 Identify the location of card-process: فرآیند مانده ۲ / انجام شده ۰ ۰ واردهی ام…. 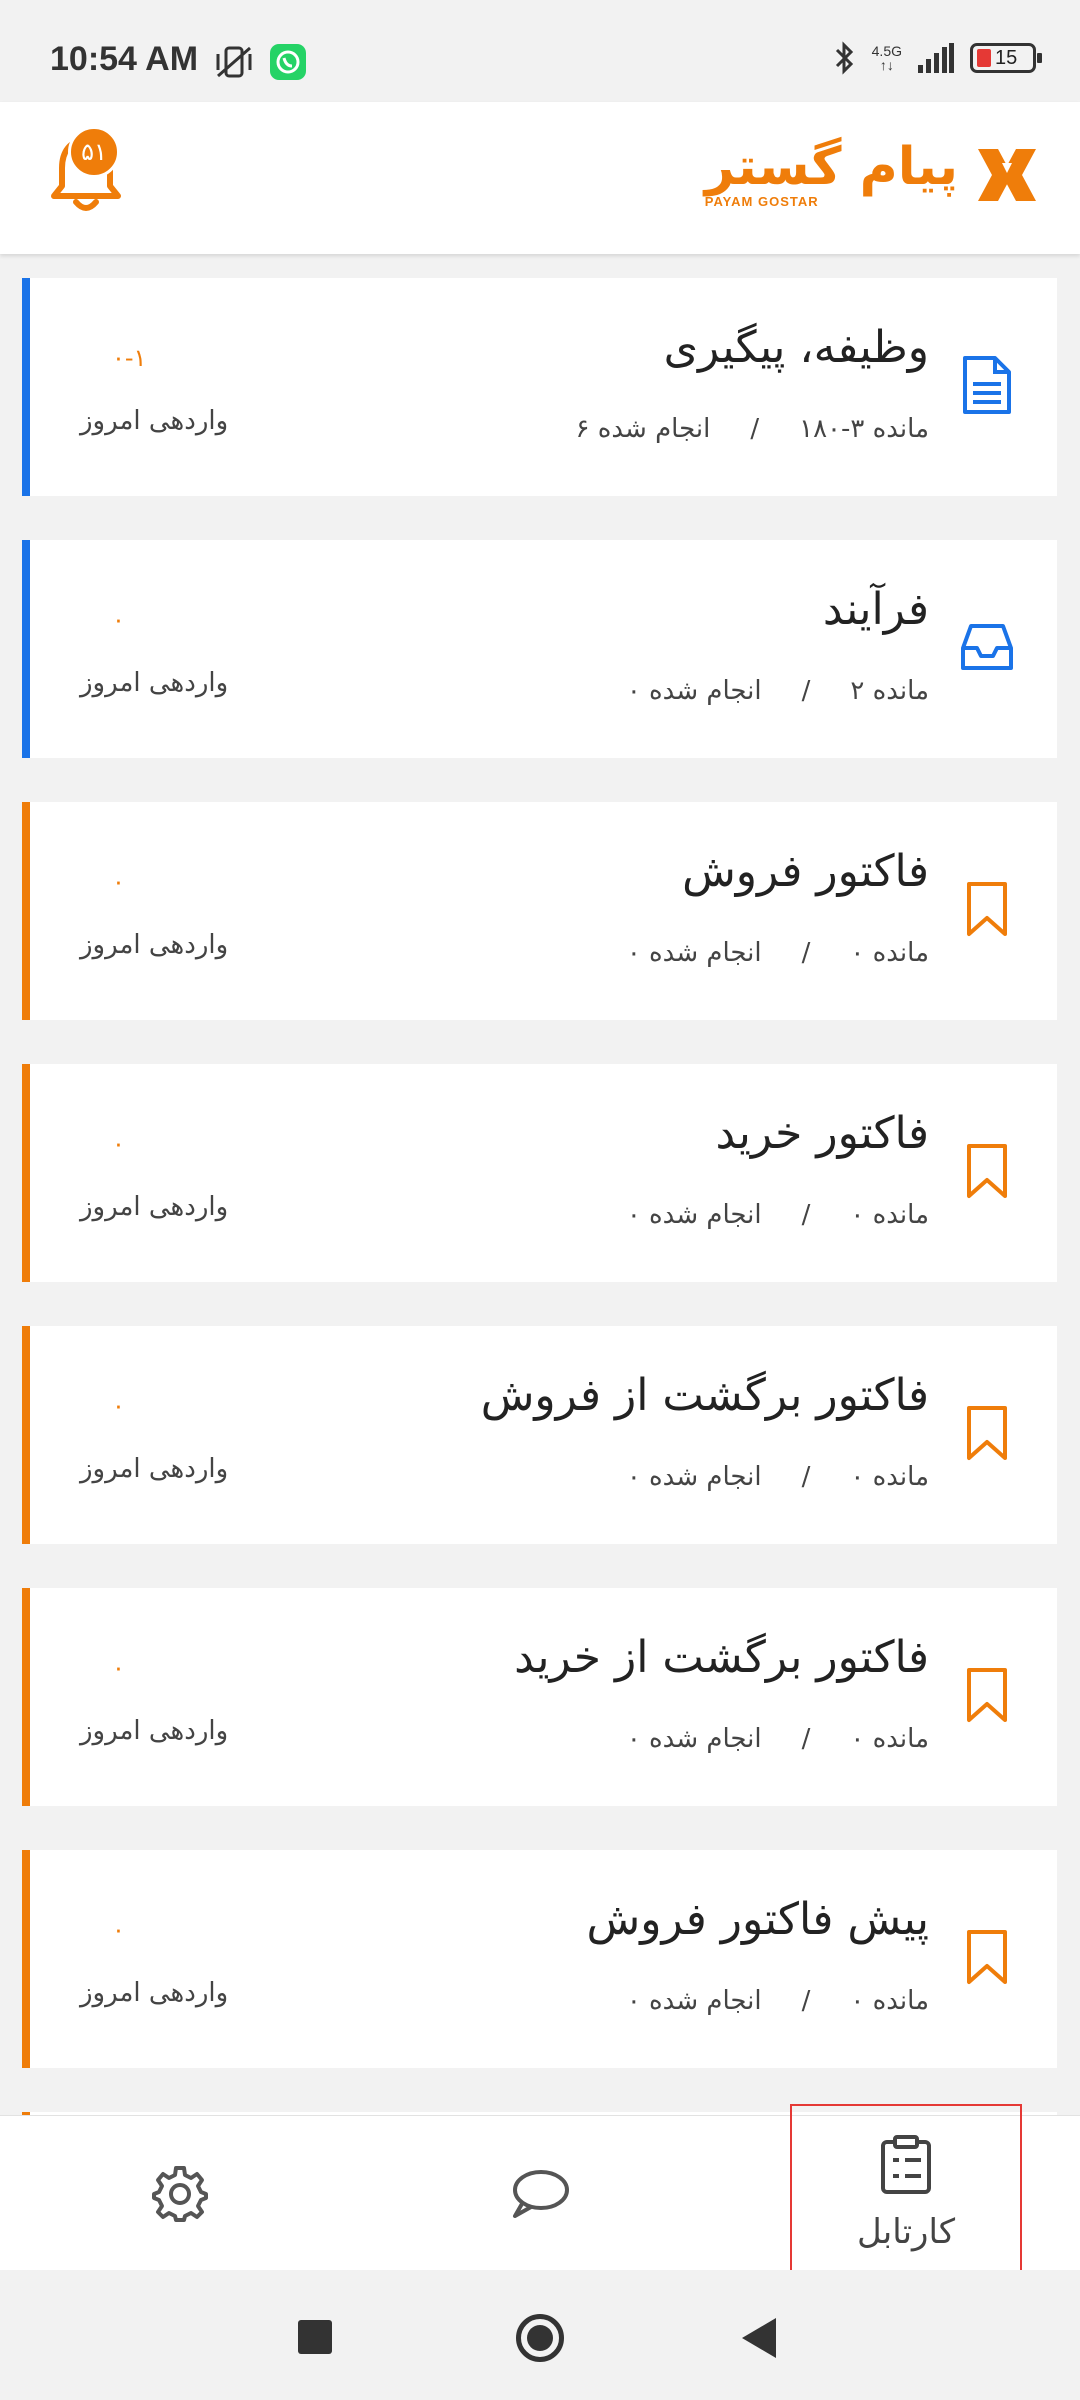
(539, 649).